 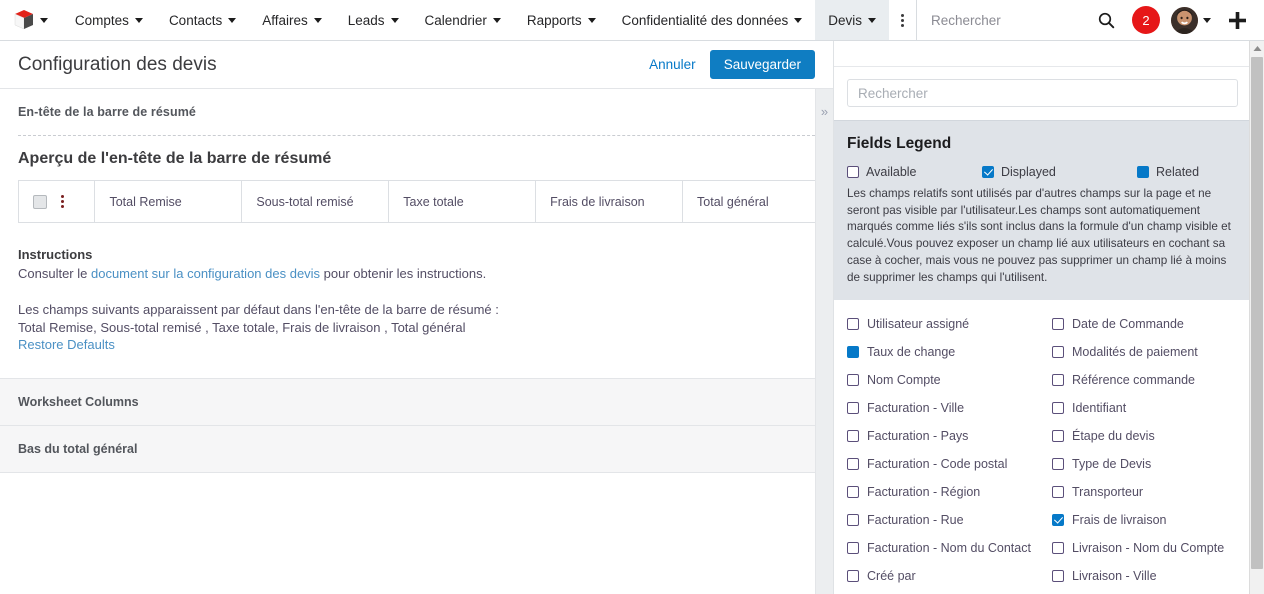 I want to click on field-label: Facturation - Nom du Contact, so click(x=949, y=548).